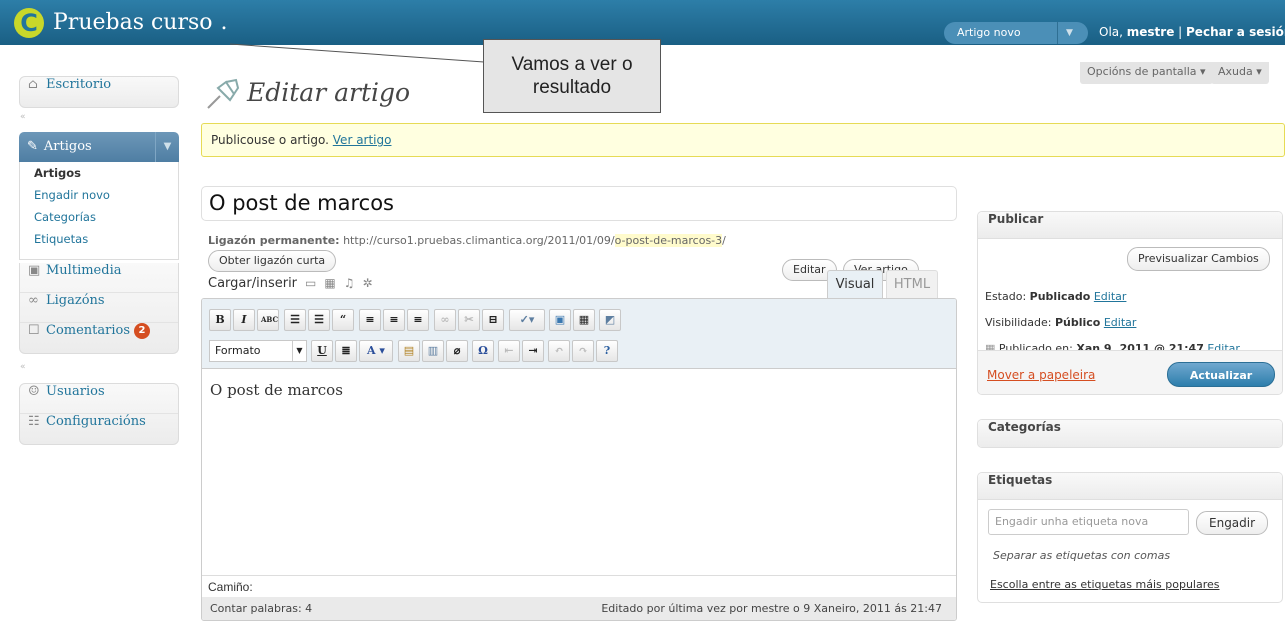 The image size is (1285, 630). What do you see at coordinates (418, 320) in the screenshot?
I see `align-right-icon: ≡` at bounding box center [418, 320].